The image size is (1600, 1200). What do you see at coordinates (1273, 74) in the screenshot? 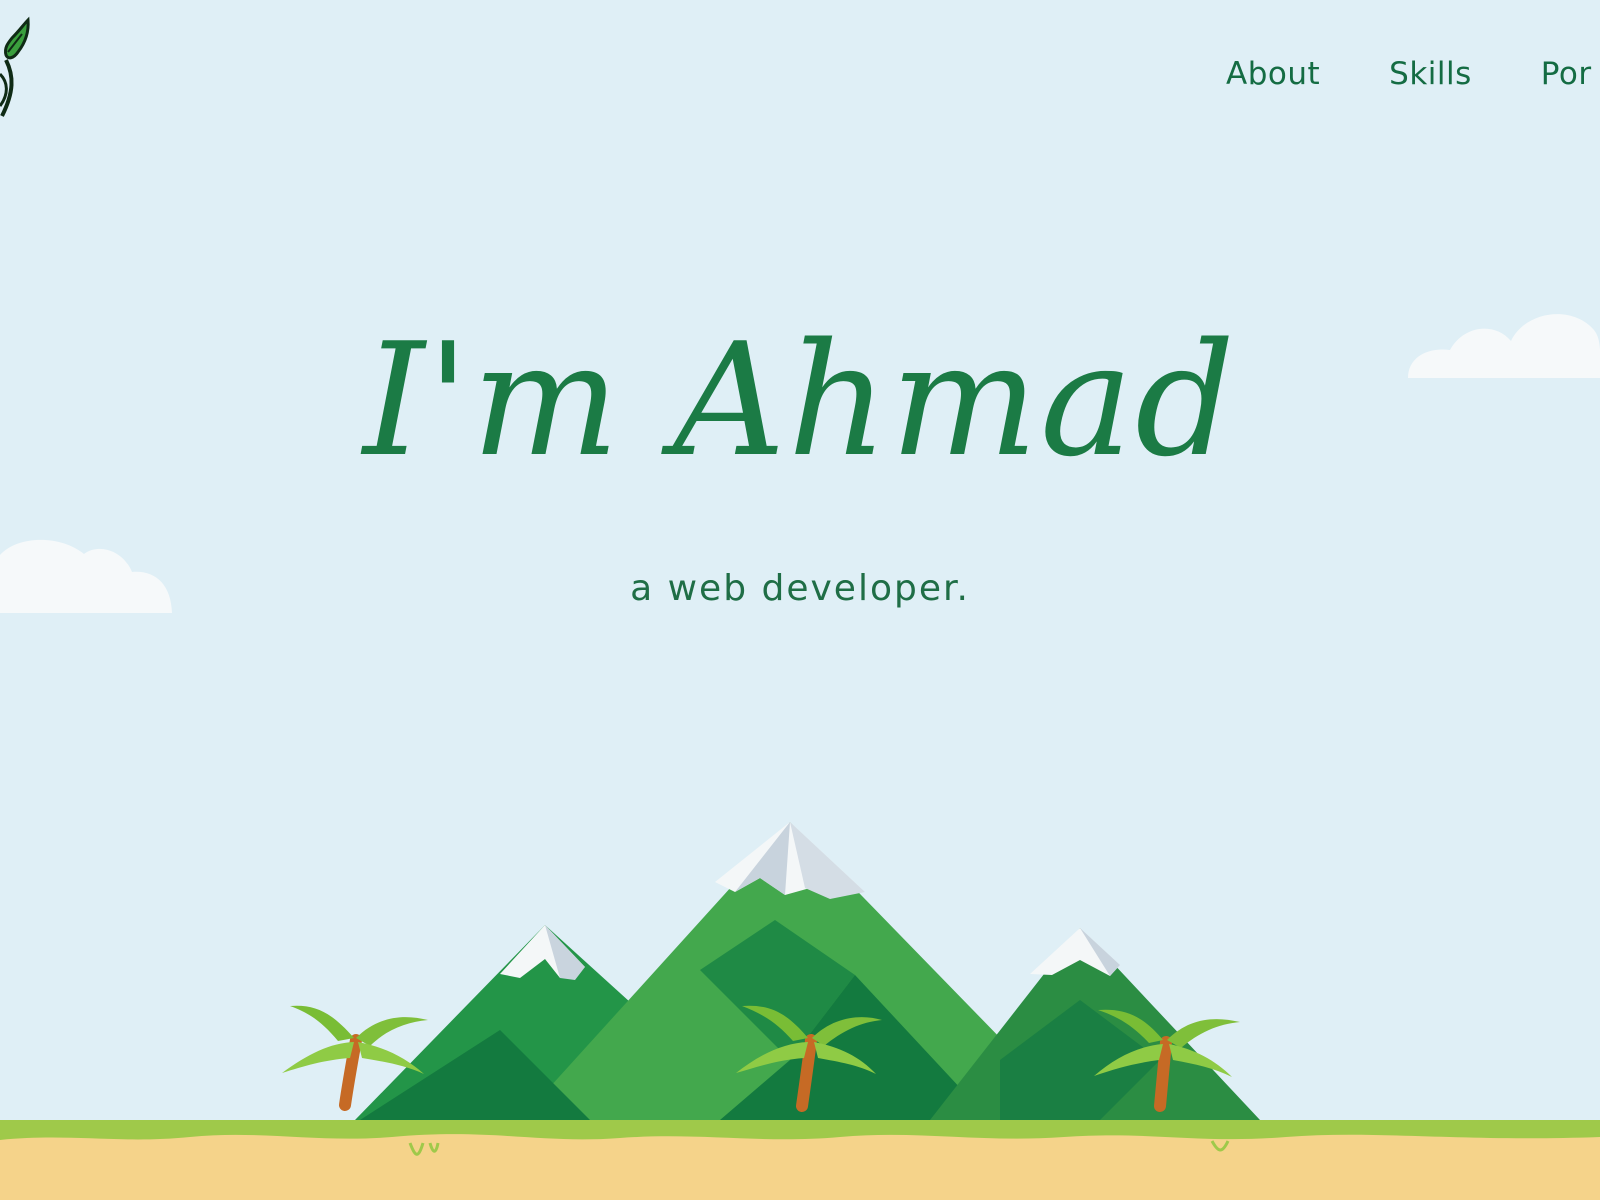
I see `nav-about-link: About` at bounding box center [1273, 74].